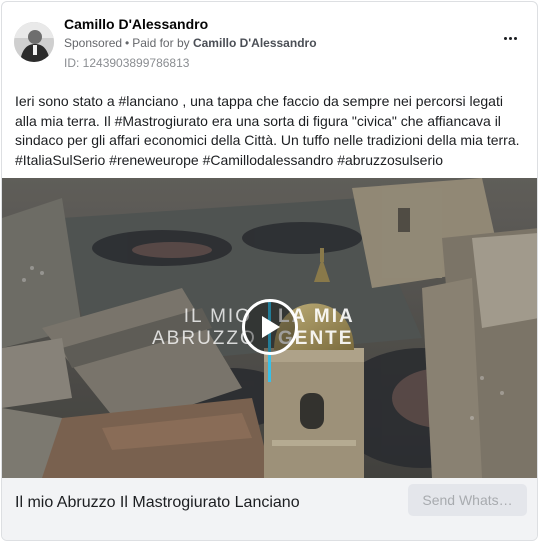 This screenshot has height=549, width=539. Describe the element at coordinates (510, 38) in the screenshot. I see `more-options-icon` at that location.